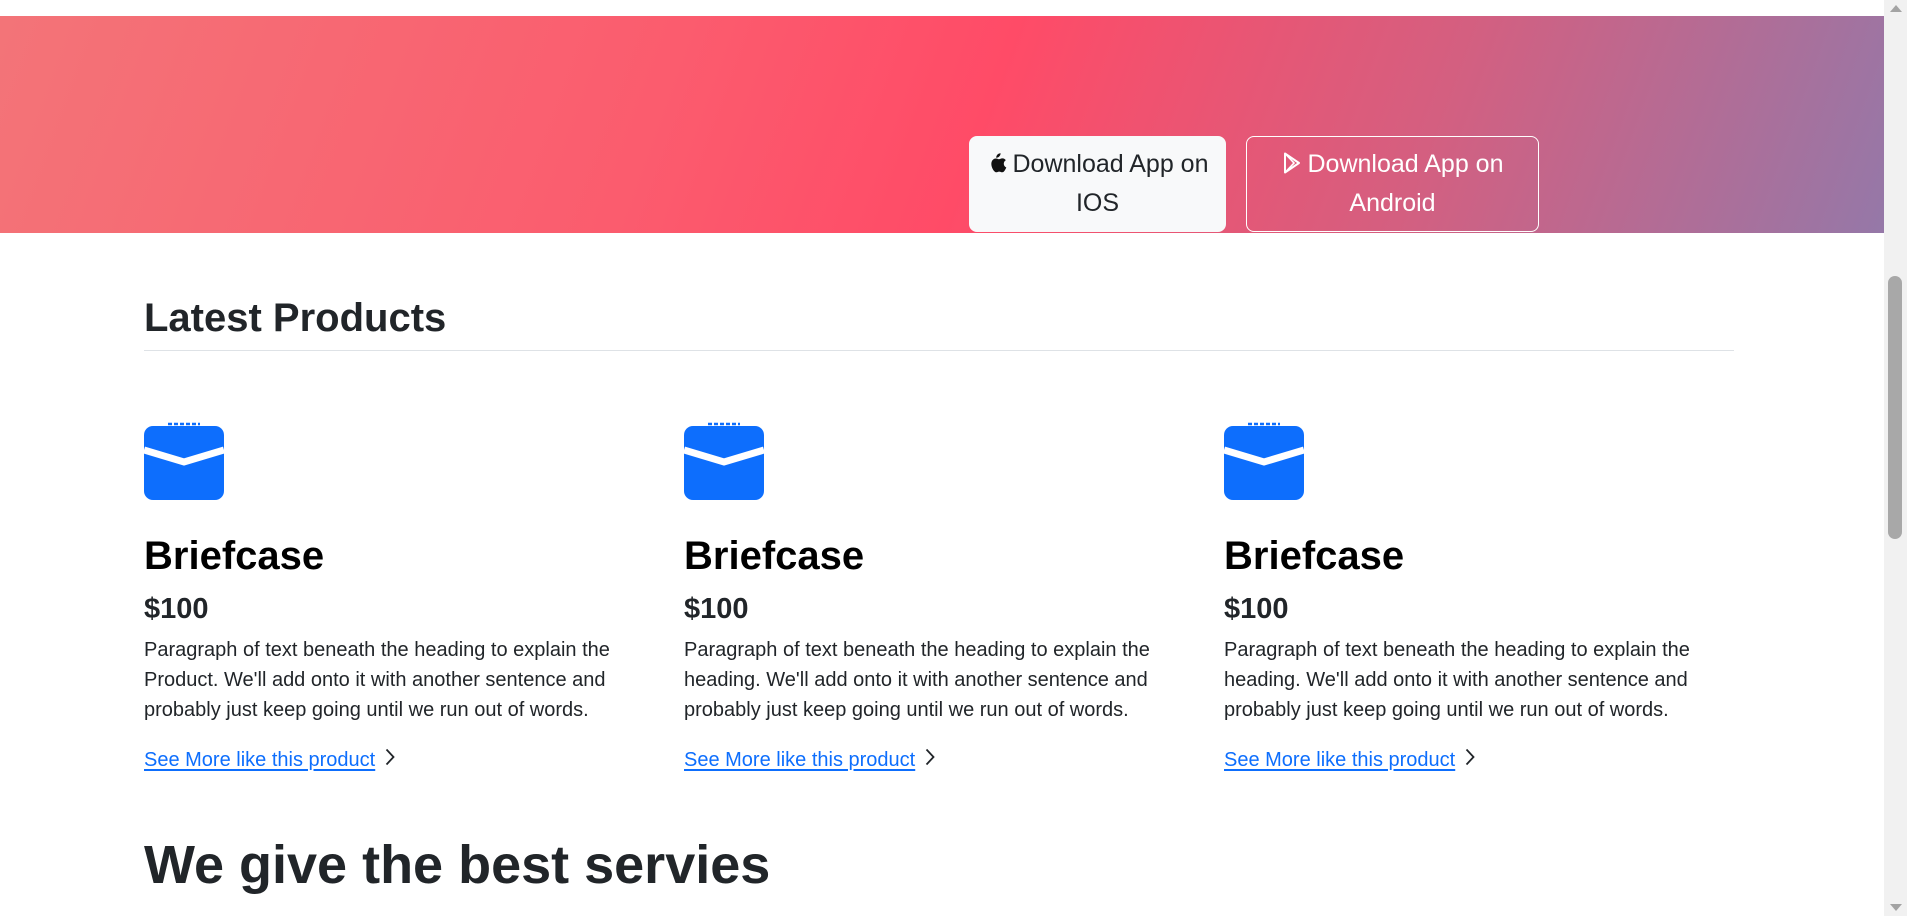 The width and height of the screenshot is (1907, 916). Describe the element at coordinates (1405, 183) in the screenshot. I see `download-android-label: Download App on Android` at that location.